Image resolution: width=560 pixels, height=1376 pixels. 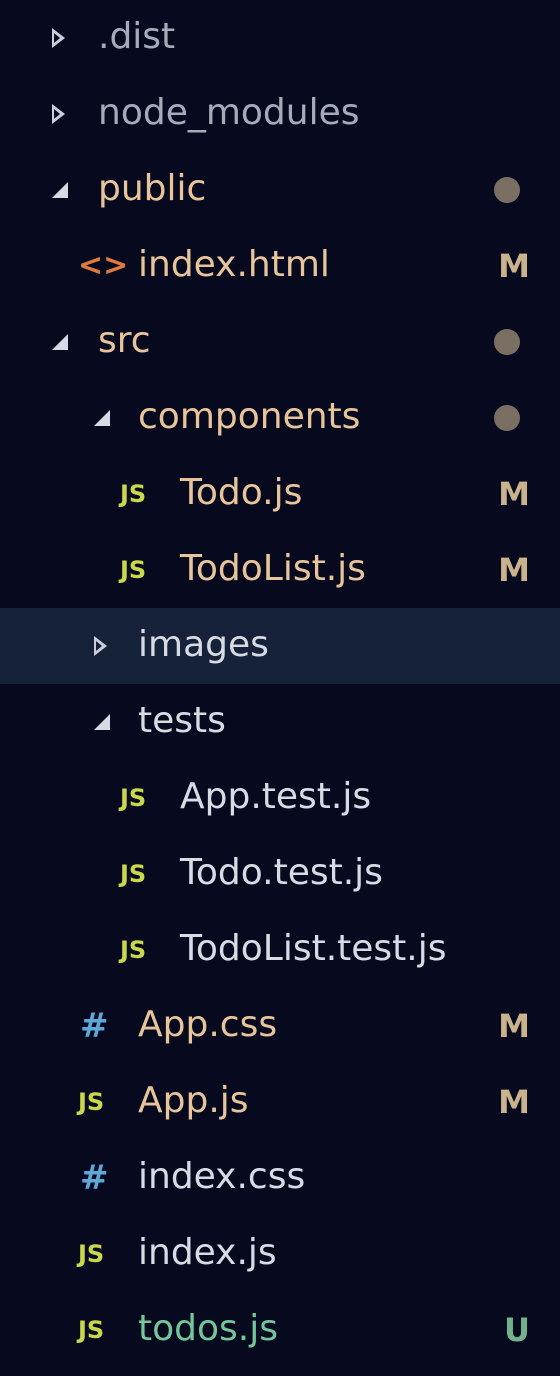 I want to click on file-label-todolist-js: TodoList.js, so click(x=273, y=568).